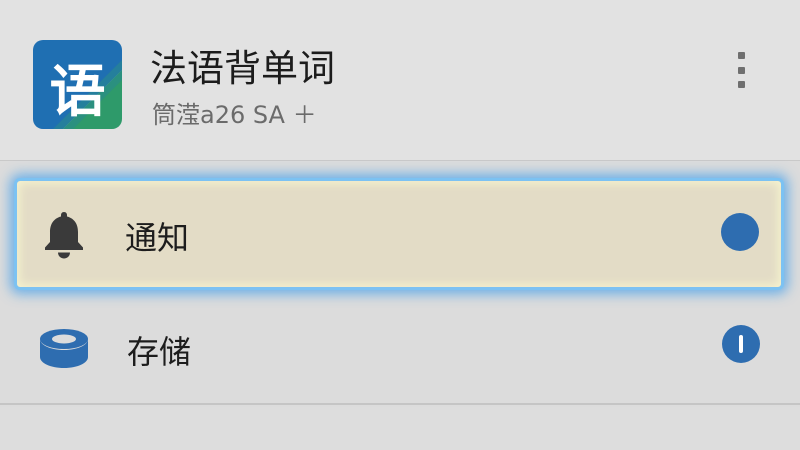 The width and height of the screenshot is (800, 450). What do you see at coordinates (242, 68) in the screenshot?
I see `app-title: 法语背单词` at bounding box center [242, 68].